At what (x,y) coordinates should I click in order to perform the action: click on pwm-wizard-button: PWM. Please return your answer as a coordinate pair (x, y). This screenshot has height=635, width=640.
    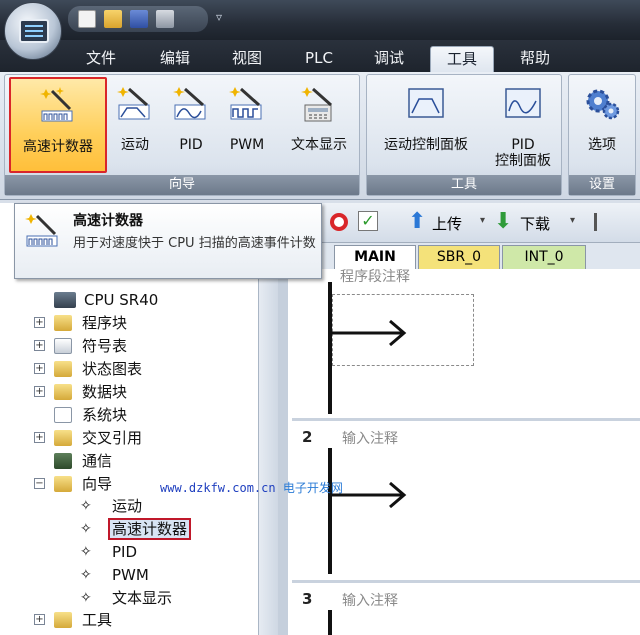
    Looking at the image, I should click on (247, 125).